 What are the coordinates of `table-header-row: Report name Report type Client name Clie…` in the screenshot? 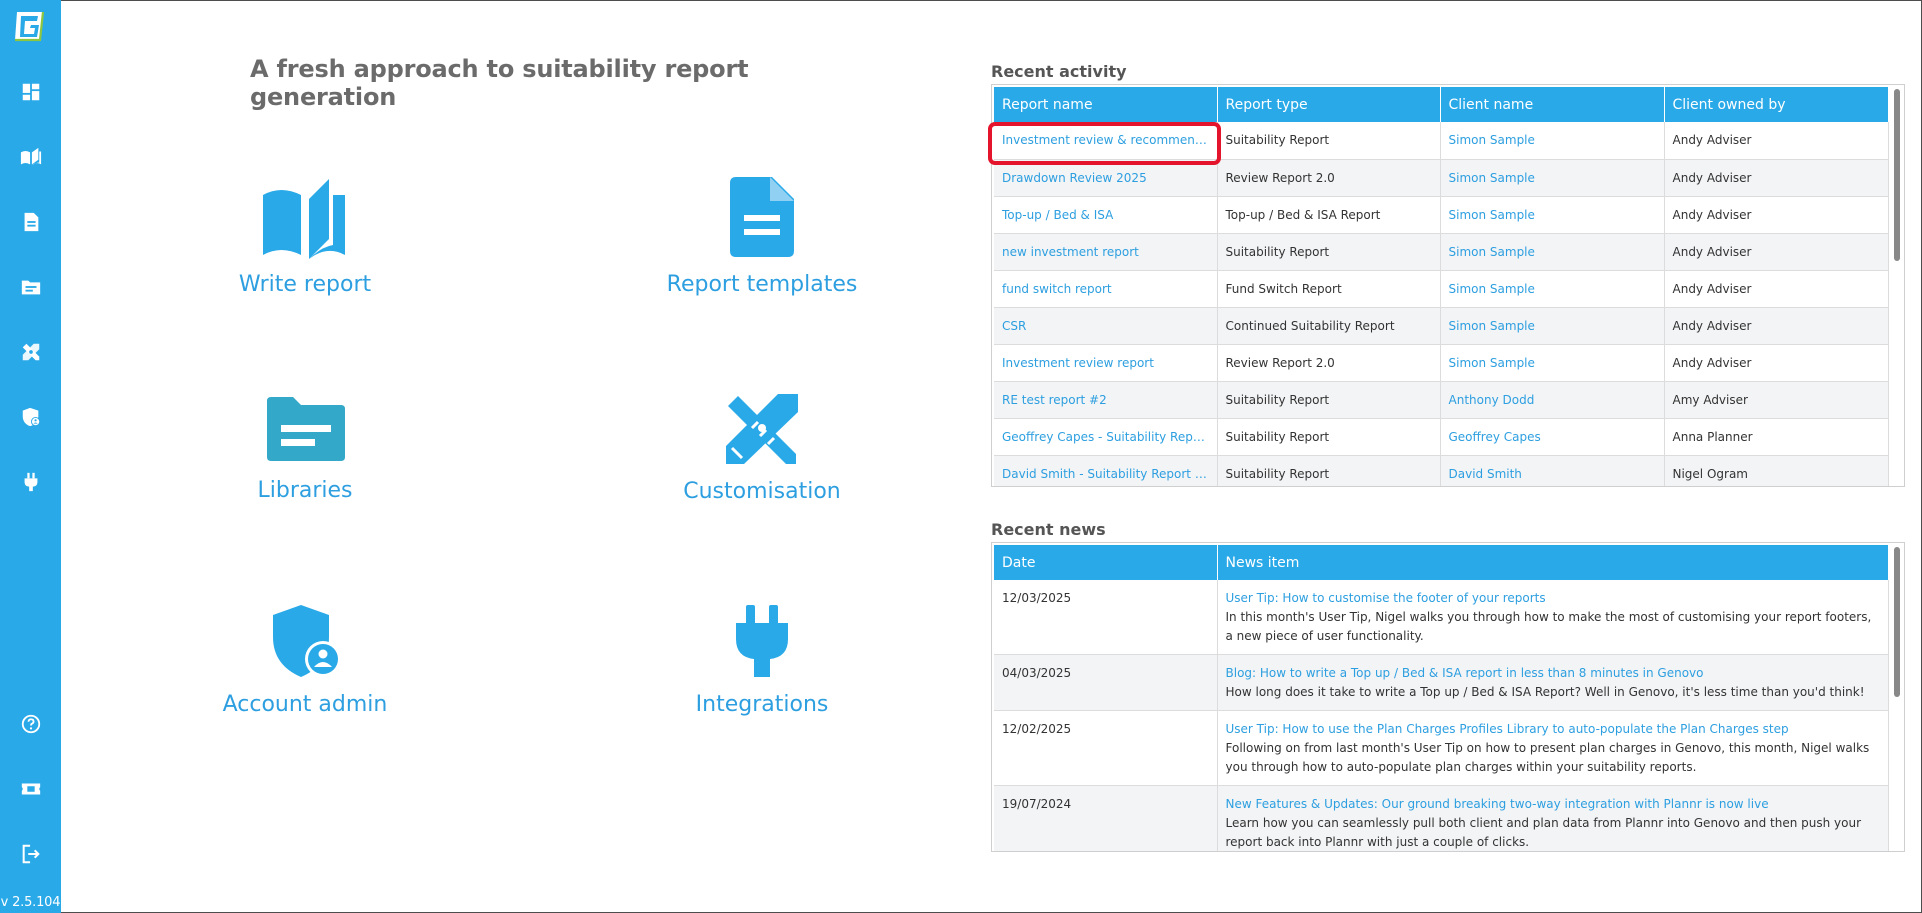 It's located at (1441, 104).